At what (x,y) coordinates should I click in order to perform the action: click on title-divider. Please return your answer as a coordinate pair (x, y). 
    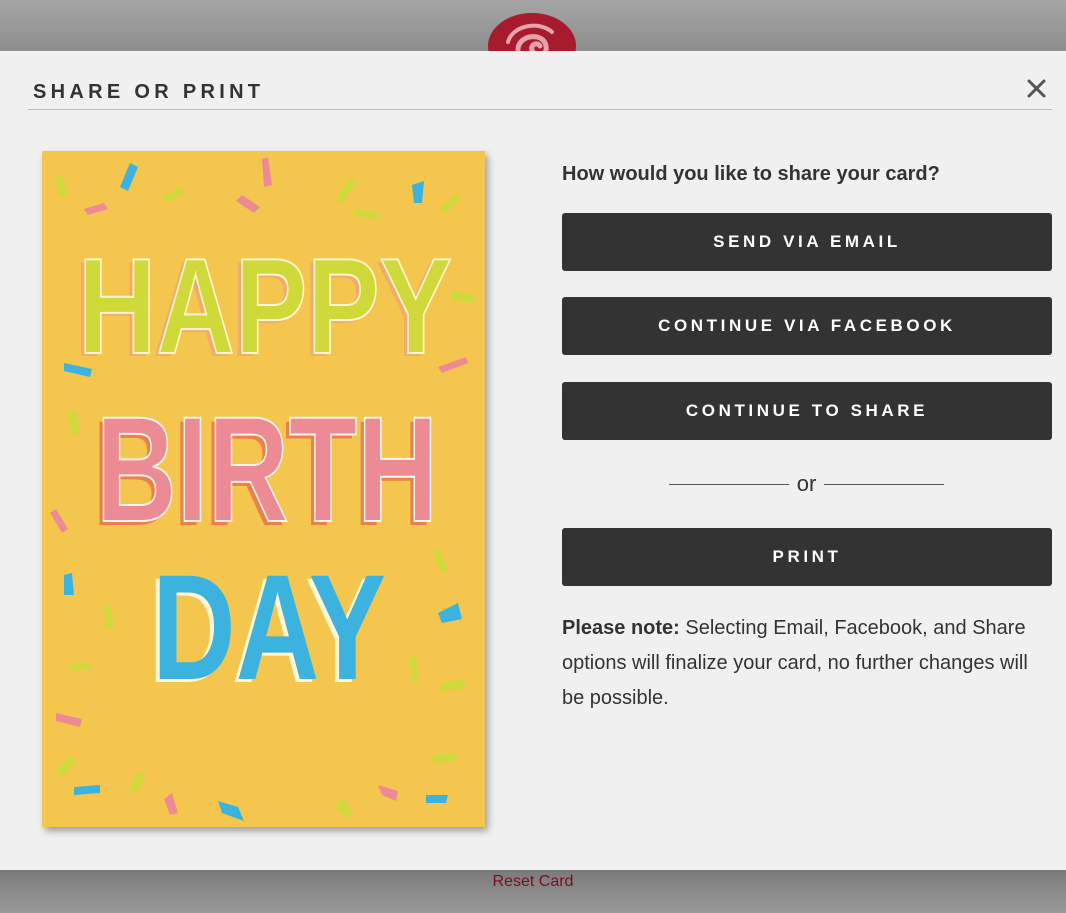
    Looking at the image, I should click on (540, 109).